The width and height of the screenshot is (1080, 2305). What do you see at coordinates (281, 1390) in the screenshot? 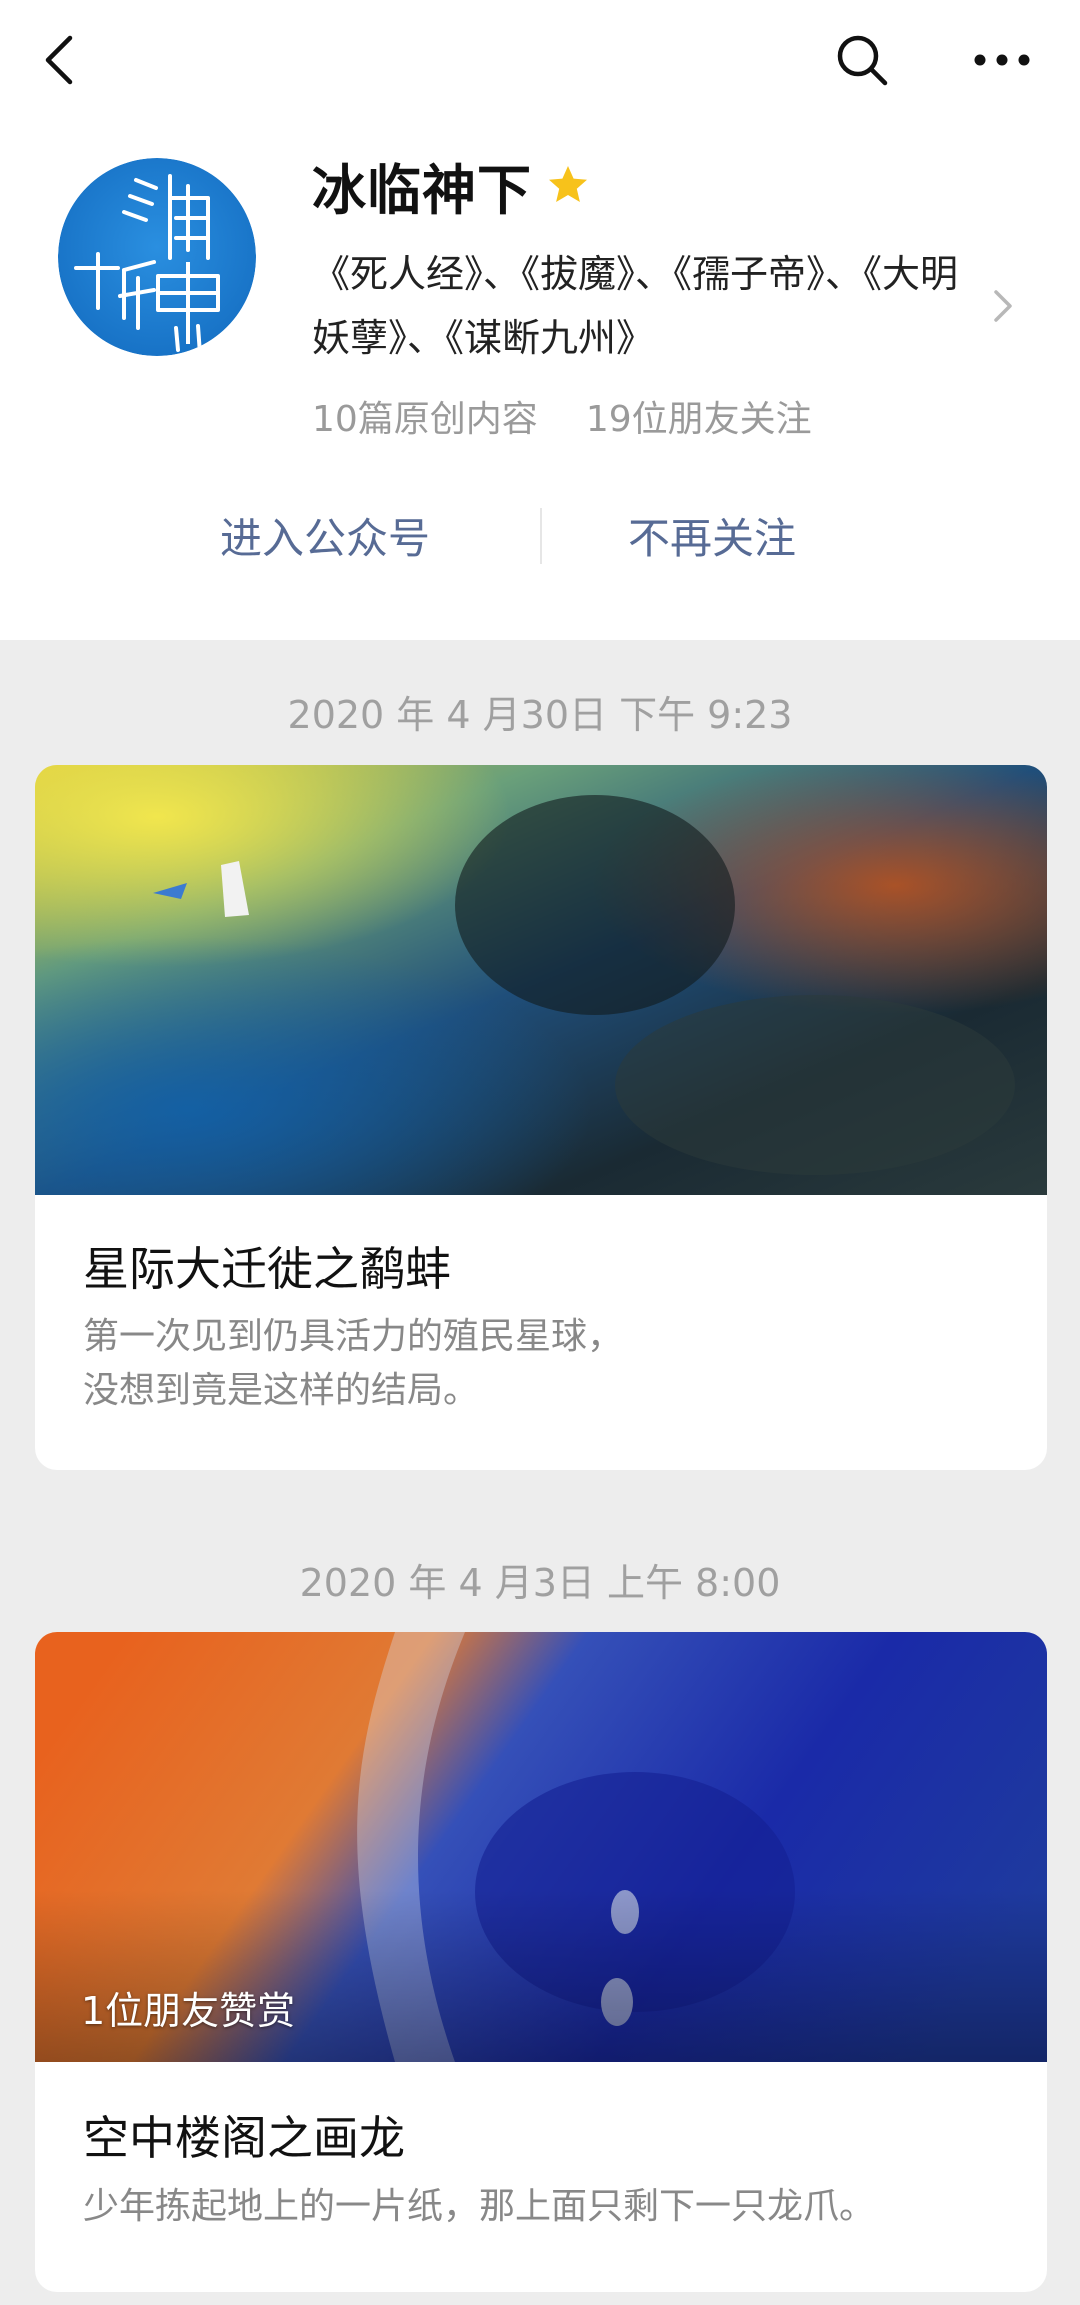
I see `summary-line: 没想到竟是这样的结局。` at bounding box center [281, 1390].